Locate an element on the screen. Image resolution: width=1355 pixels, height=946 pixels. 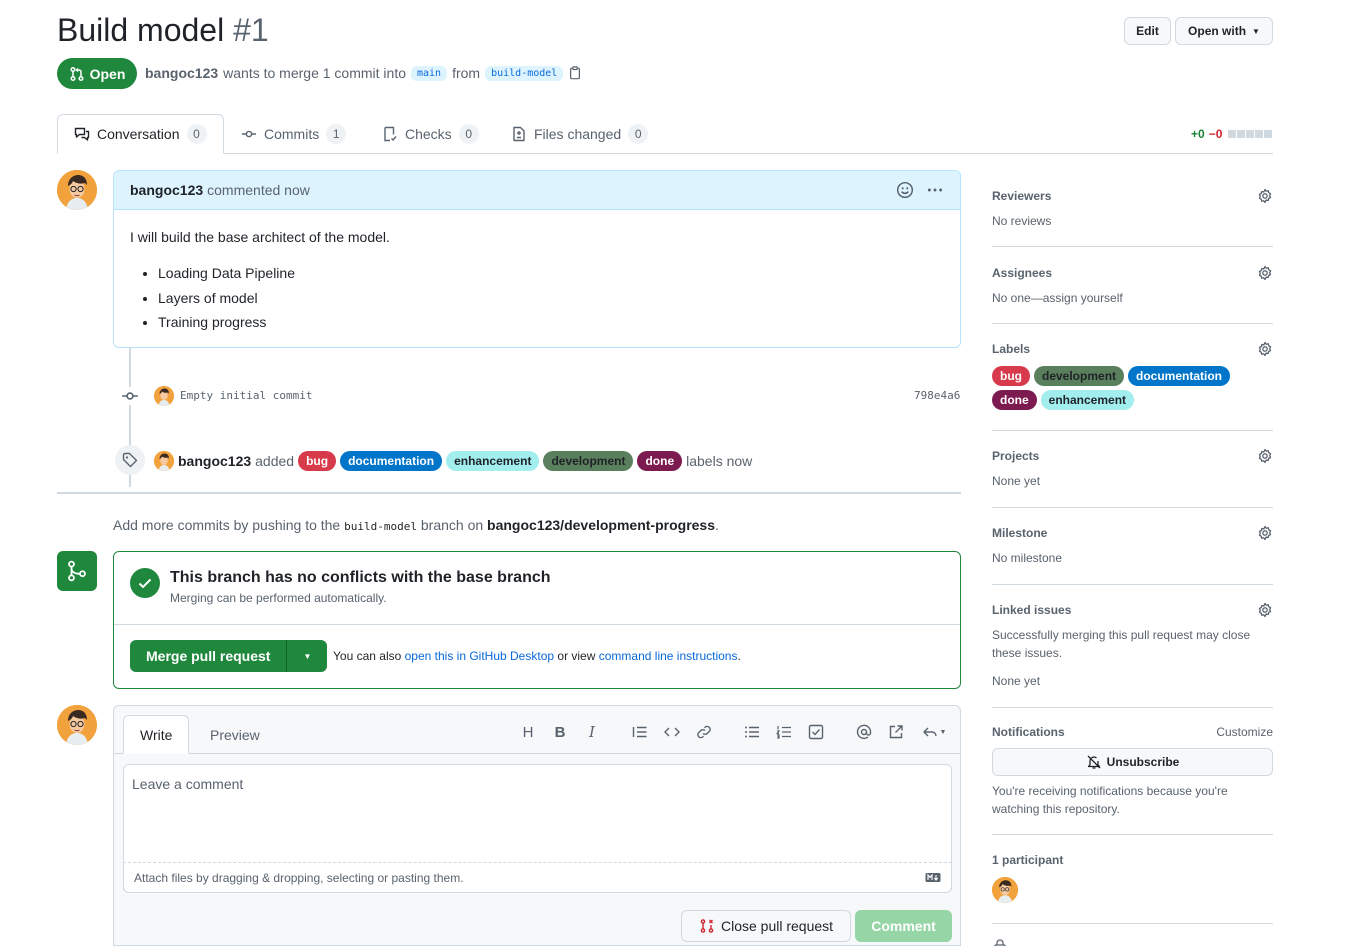
merge-hint-text: or view is located at coordinates (576, 656).